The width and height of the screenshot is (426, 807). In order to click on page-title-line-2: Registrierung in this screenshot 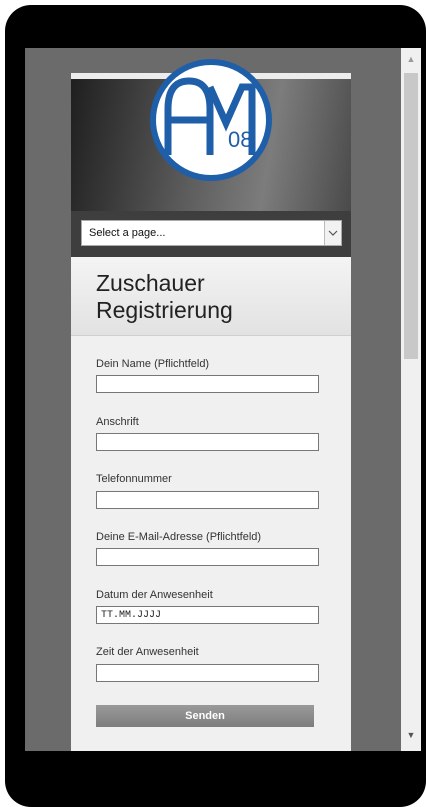, I will do `click(164, 310)`.